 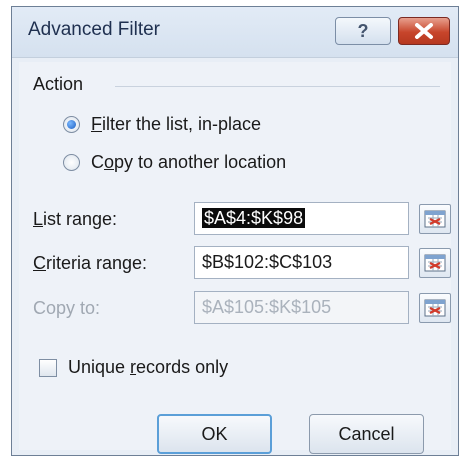 I want to click on help-button: ?, so click(x=363, y=31).